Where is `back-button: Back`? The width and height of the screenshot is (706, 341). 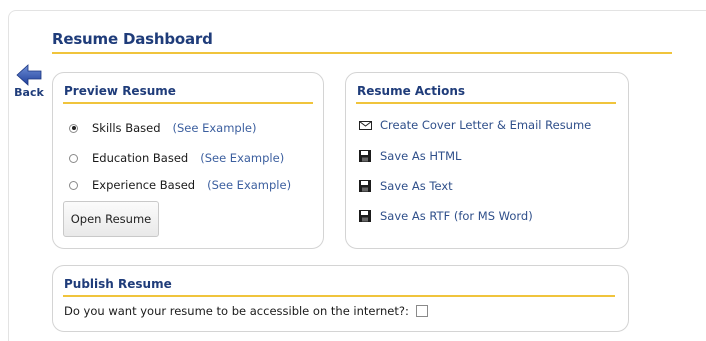
back-button: Back is located at coordinates (29, 81).